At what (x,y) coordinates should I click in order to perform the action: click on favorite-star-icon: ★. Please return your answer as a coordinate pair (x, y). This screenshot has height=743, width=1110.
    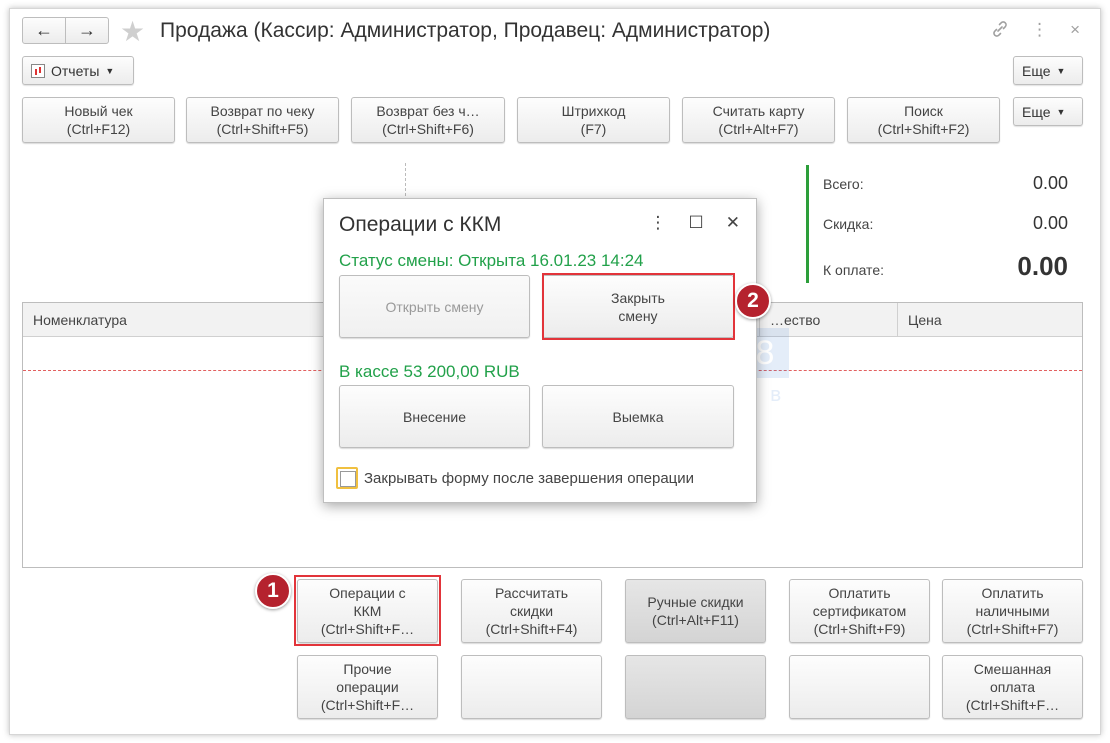
    Looking at the image, I should click on (132, 31).